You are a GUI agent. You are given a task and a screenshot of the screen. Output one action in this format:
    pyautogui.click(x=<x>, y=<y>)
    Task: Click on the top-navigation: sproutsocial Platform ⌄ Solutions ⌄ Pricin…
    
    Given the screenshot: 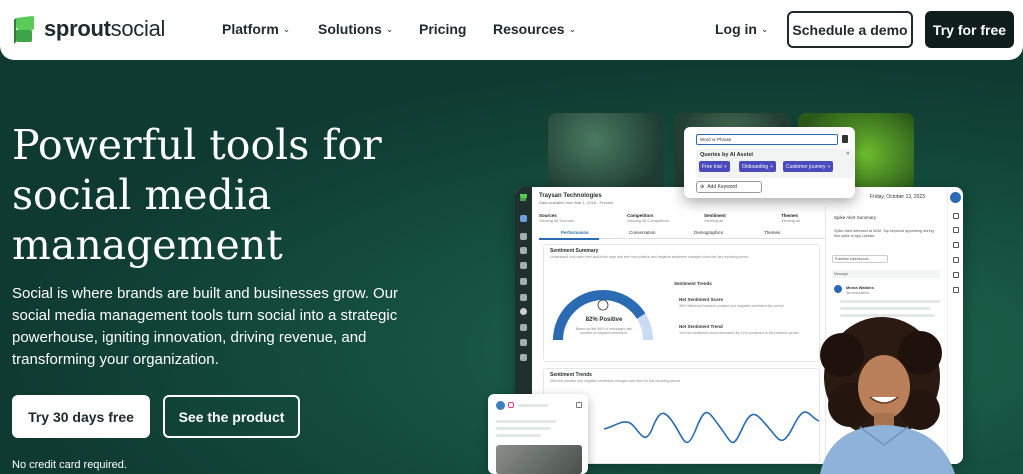 What is the action you would take?
    pyautogui.click(x=511, y=30)
    